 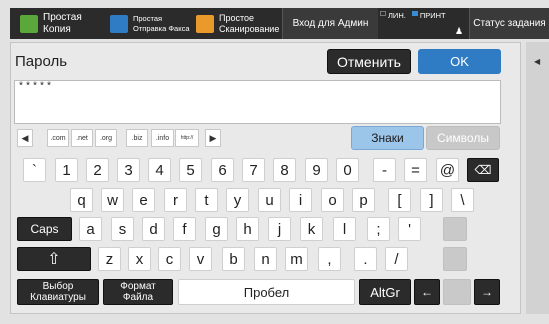 What do you see at coordinates (233, 259) in the screenshot?
I see `key: b` at bounding box center [233, 259].